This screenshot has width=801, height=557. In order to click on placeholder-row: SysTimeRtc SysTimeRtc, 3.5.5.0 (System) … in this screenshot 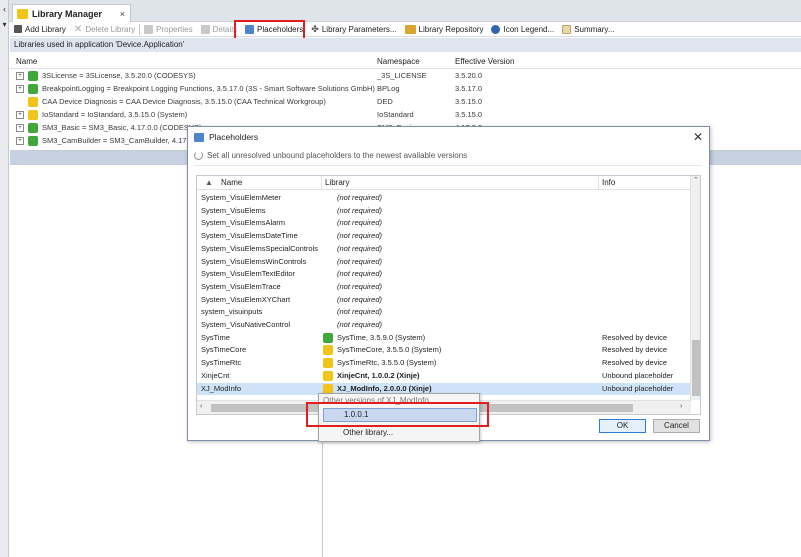, I will do `click(444, 363)`.